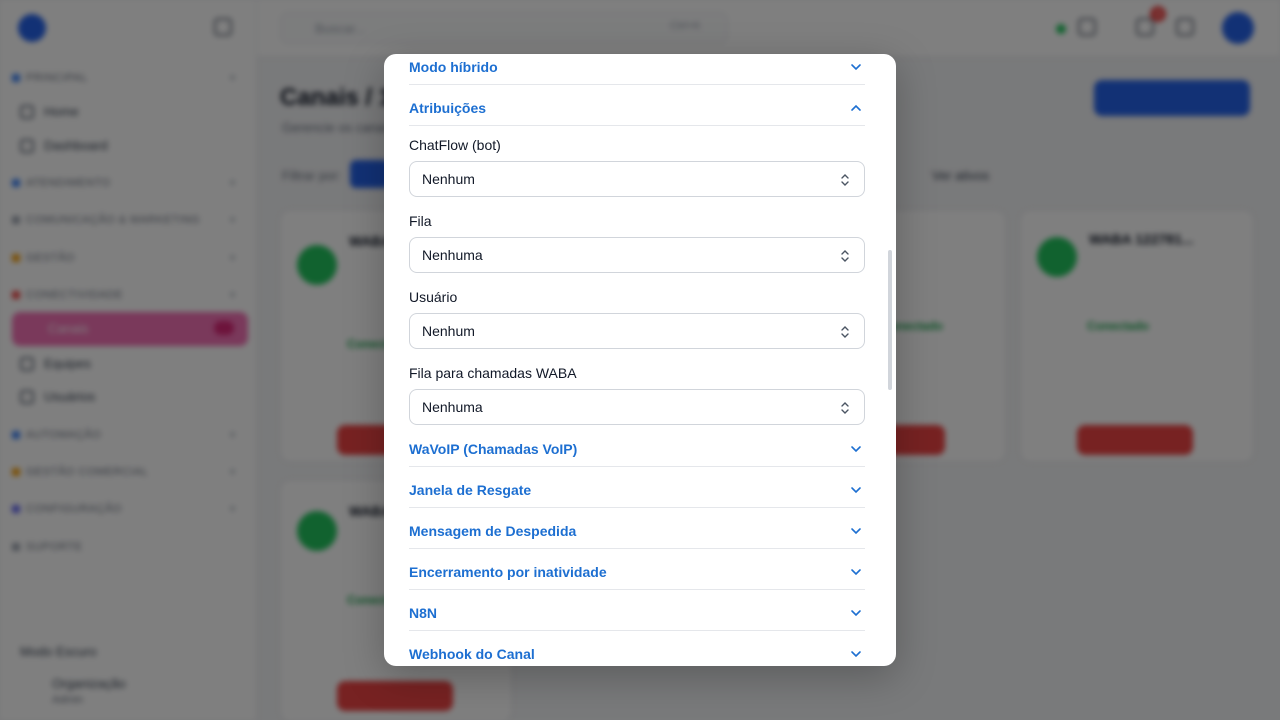  Describe the element at coordinates (890, 320) in the screenshot. I see `modal-scrollbar` at that location.